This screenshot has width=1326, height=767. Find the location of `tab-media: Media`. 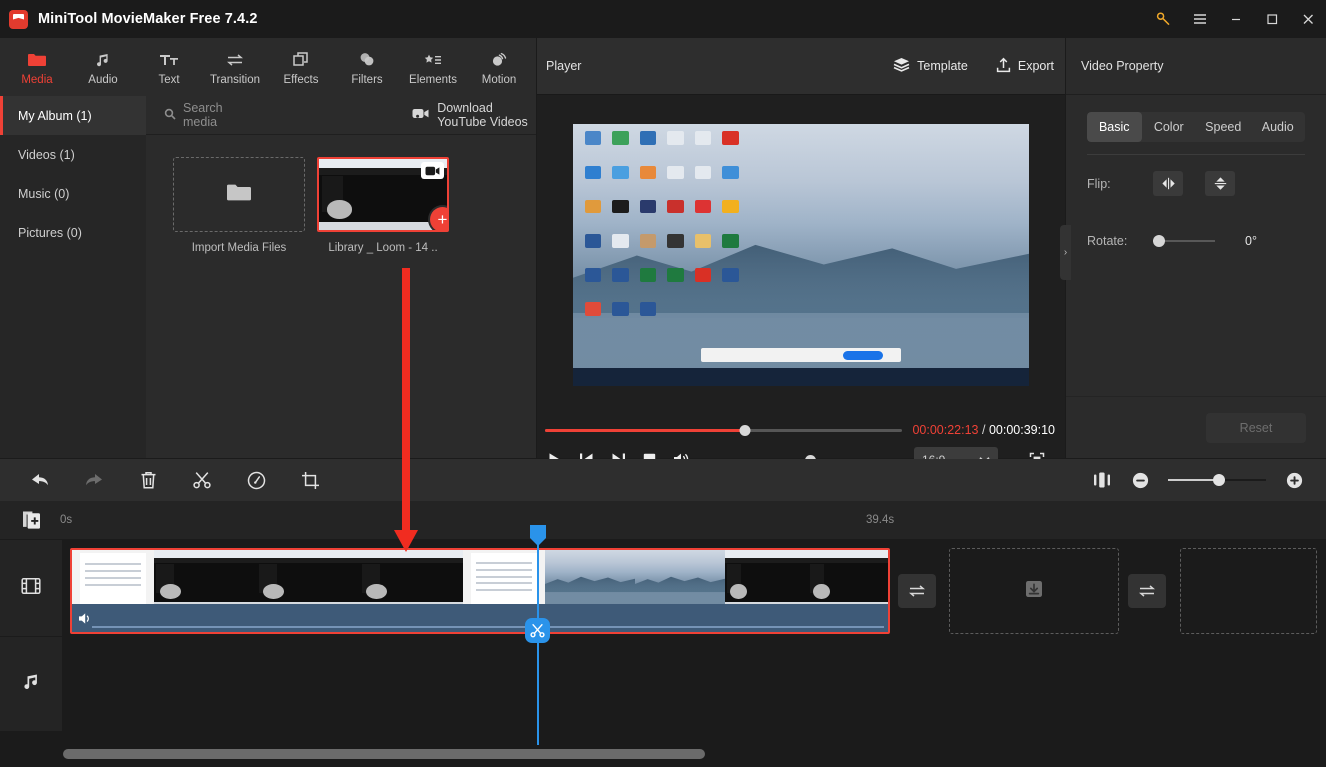

tab-media: Media is located at coordinates (37, 67).